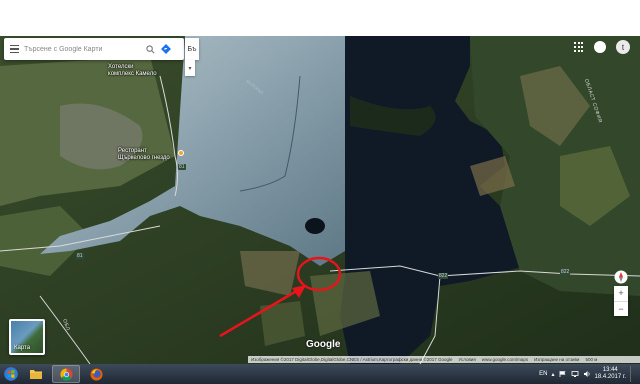 This screenshot has height=384, width=640. Describe the element at coordinates (587, 374) in the screenshot. I see `volume-icon` at that location.